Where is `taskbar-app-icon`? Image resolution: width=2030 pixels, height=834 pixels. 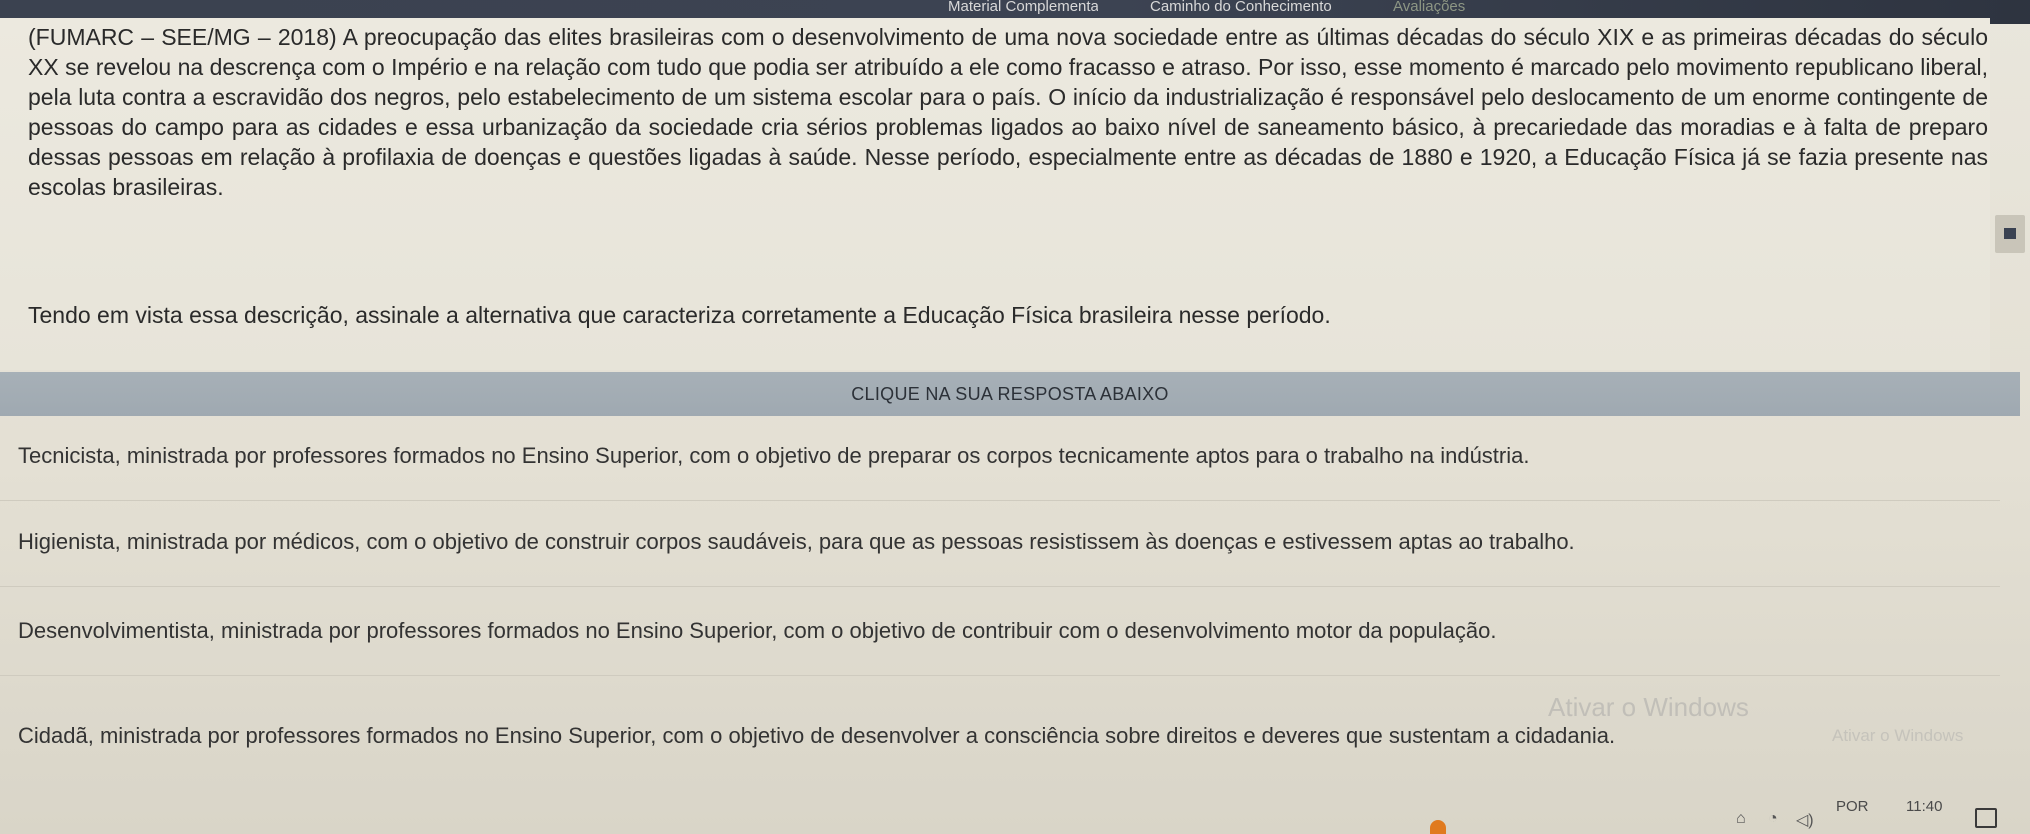 taskbar-app-icon is located at coordinates (1438, 827).